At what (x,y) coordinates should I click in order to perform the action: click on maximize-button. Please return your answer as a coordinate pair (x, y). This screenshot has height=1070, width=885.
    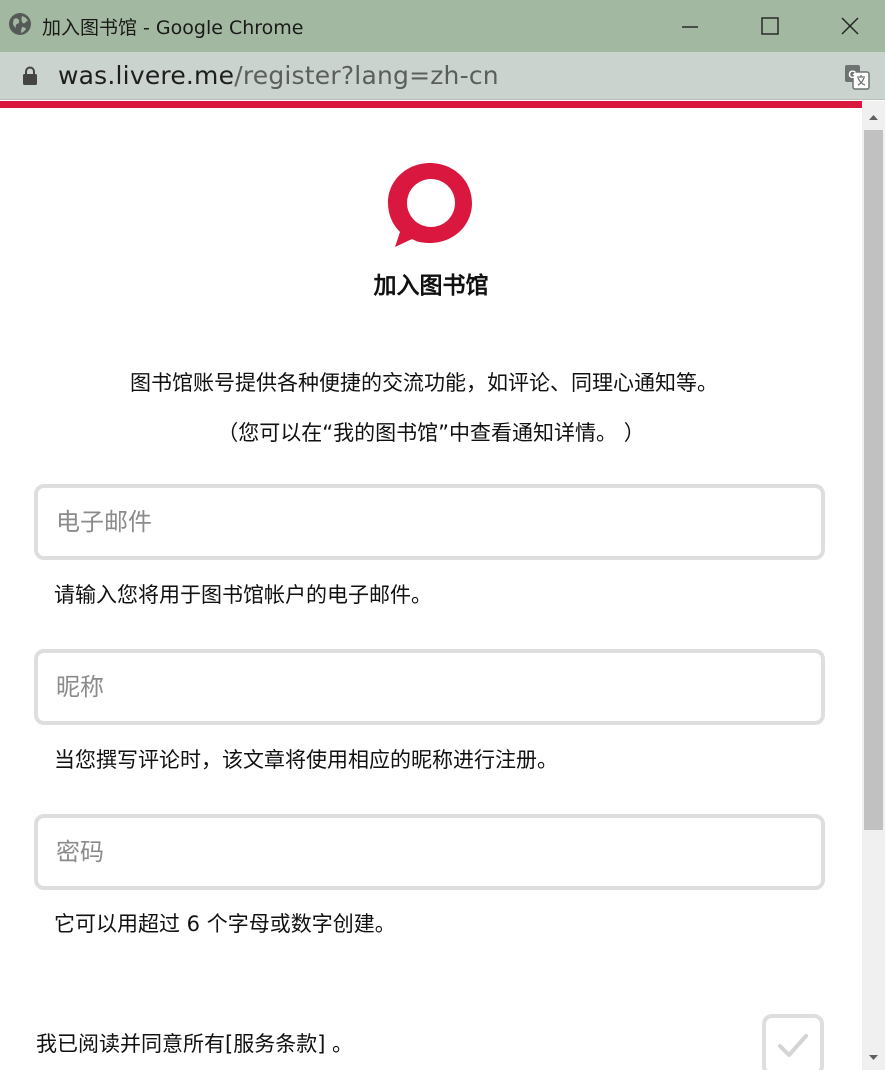
    Looking at the image, I should click on (770, 26).